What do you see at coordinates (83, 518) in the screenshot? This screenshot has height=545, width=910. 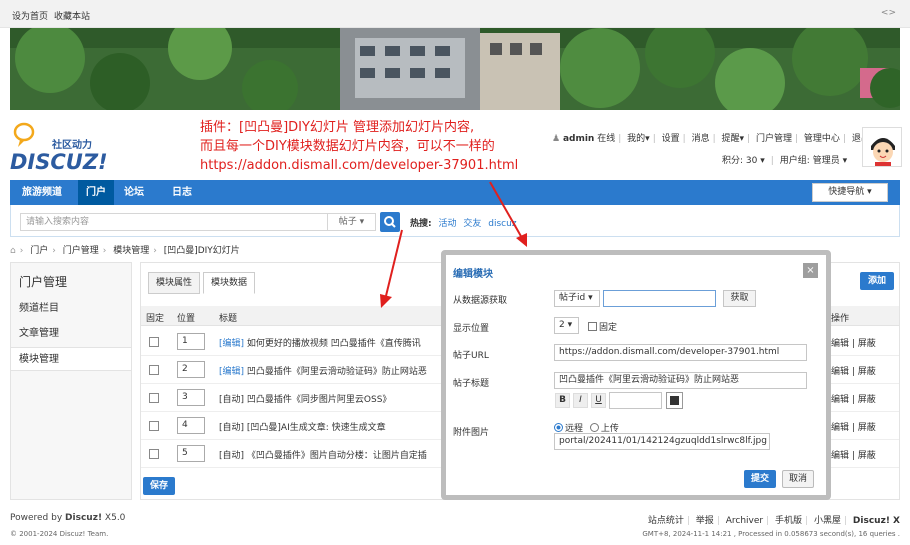 I see `footer-brand: Discuz!` at bounding box center [83, 518].